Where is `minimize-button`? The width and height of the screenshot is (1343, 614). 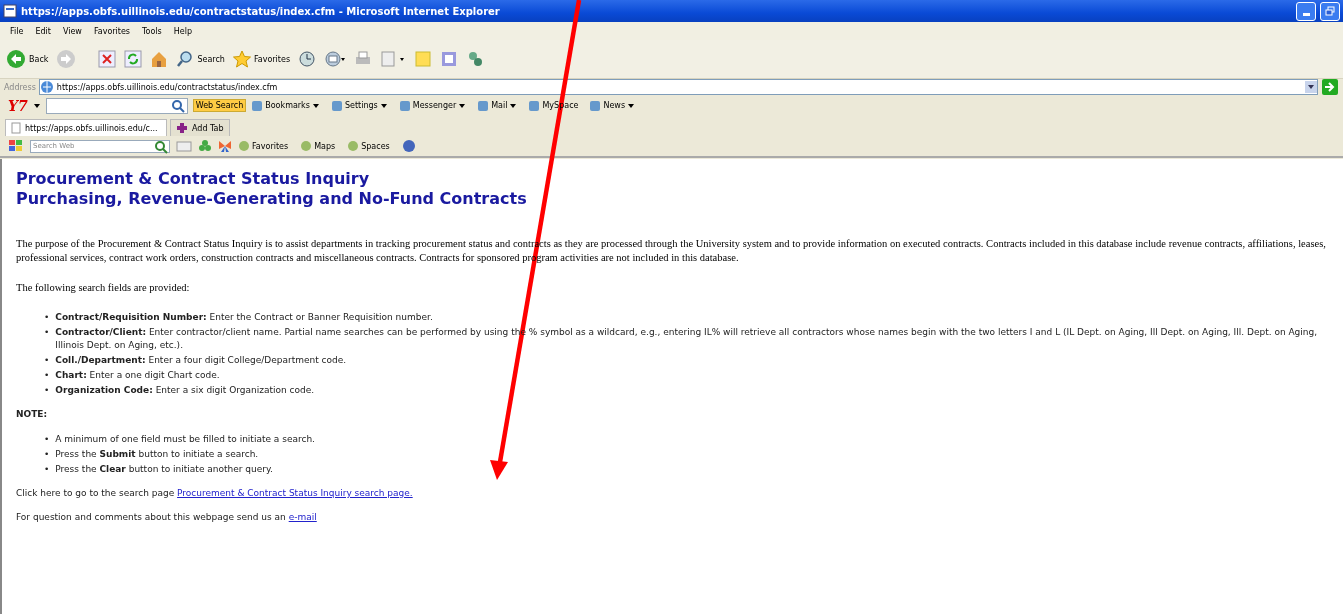
minimize-button is located at coordinates (1306, 11).